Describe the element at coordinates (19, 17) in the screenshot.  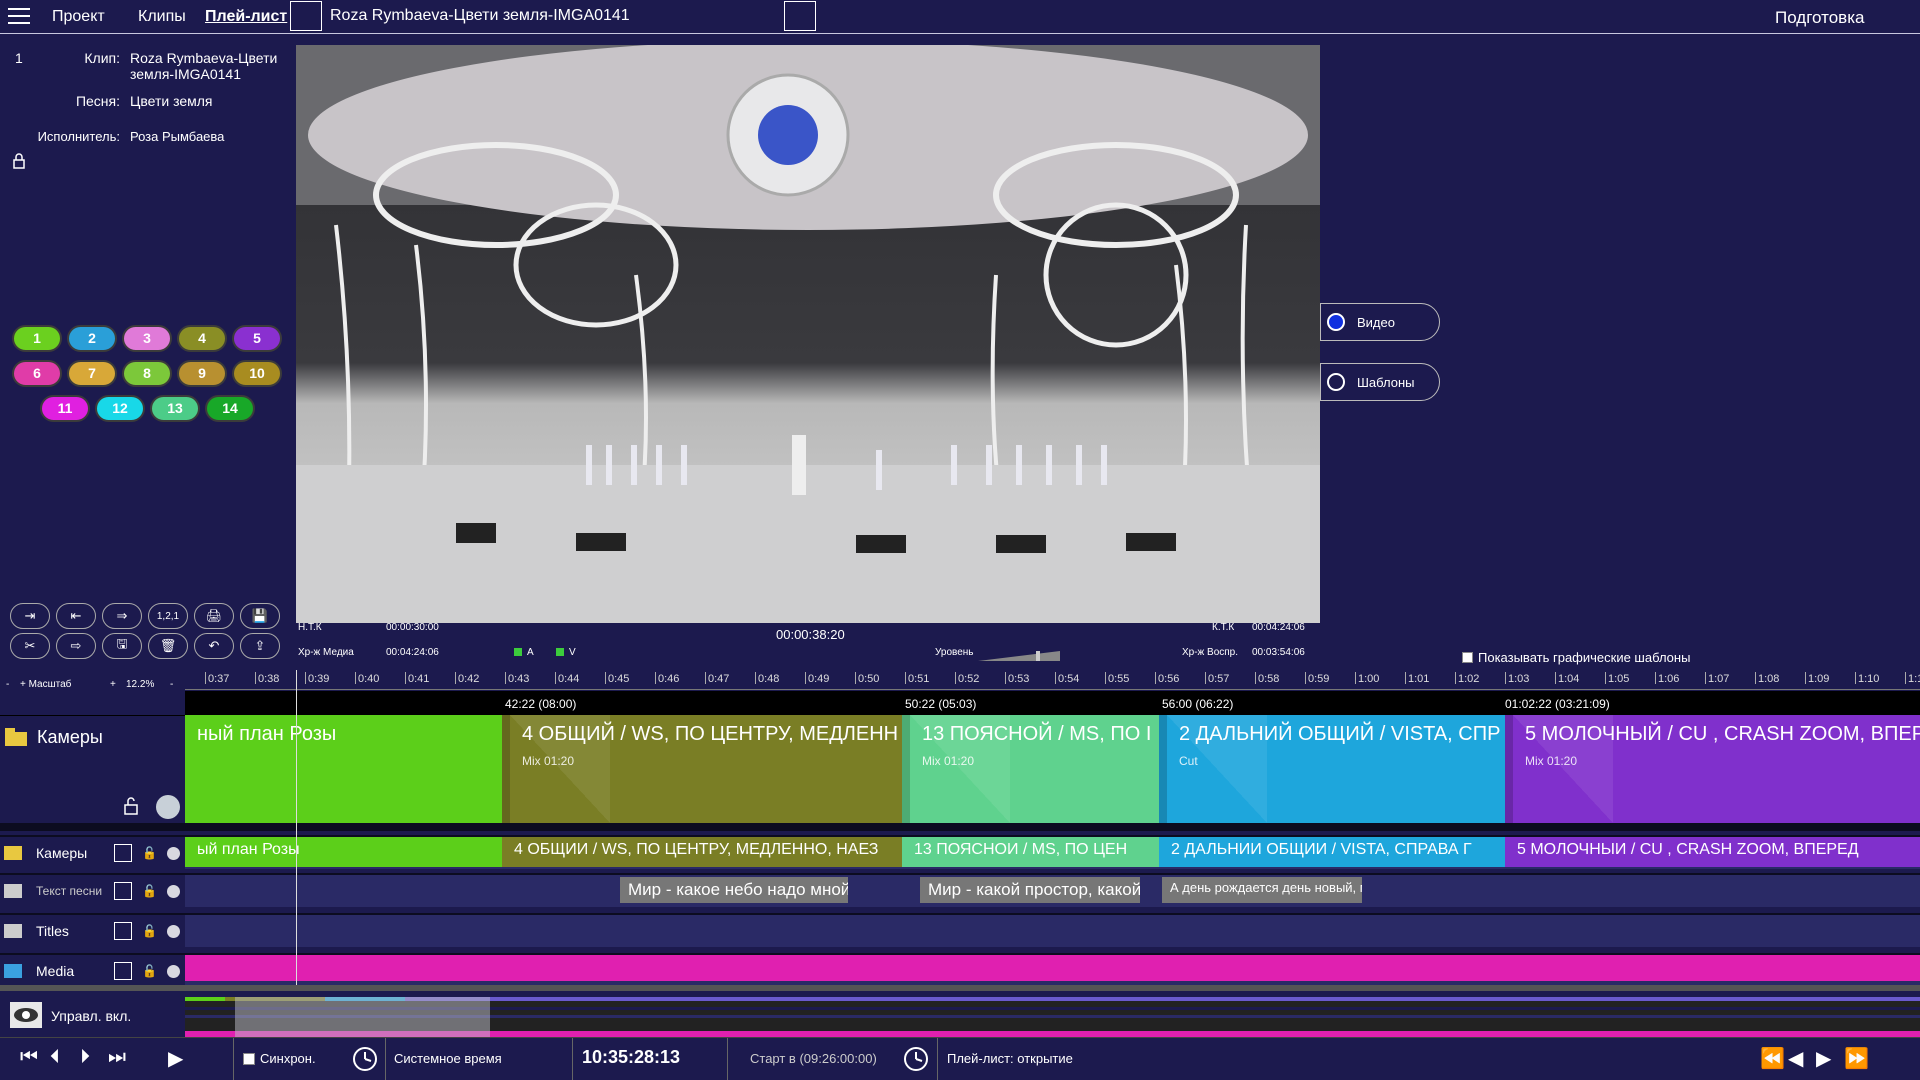
I see `hamburger-menu-icon` at that location.